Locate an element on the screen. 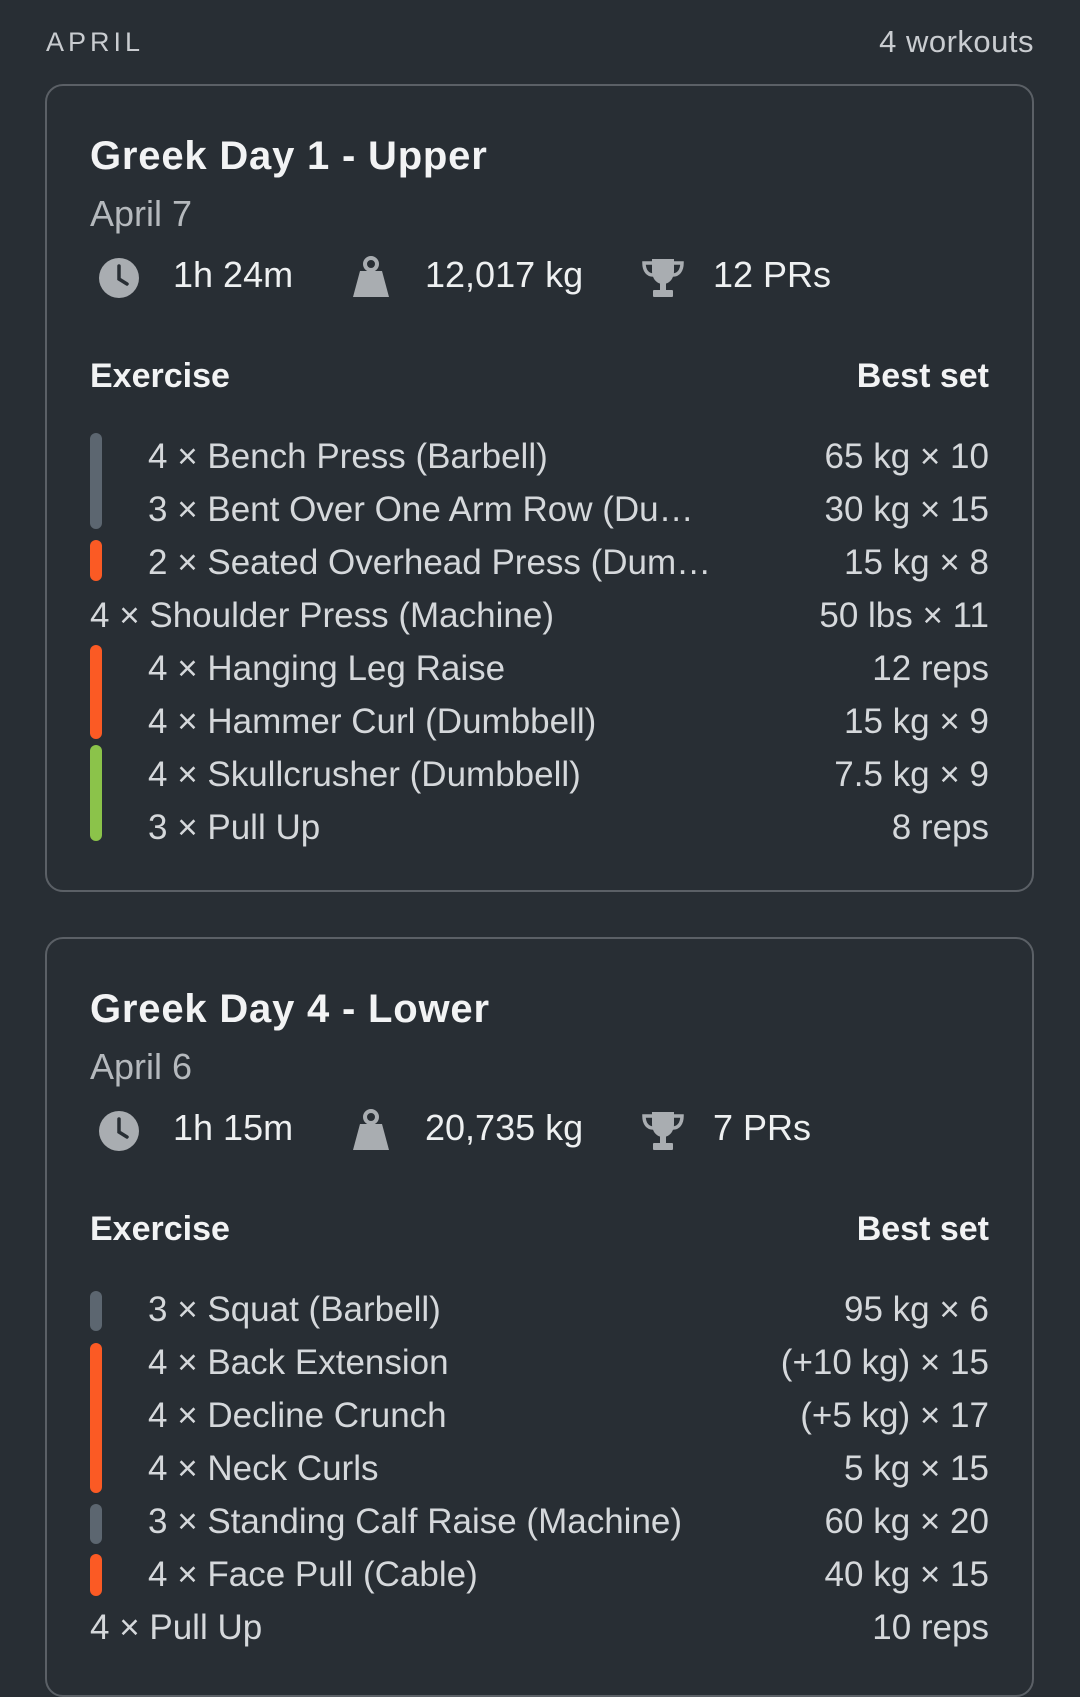 This screenshot has height=1697, width=1080. exercise-best-set: (+5 kg) × 17 is located at coordinates (894, 1415).